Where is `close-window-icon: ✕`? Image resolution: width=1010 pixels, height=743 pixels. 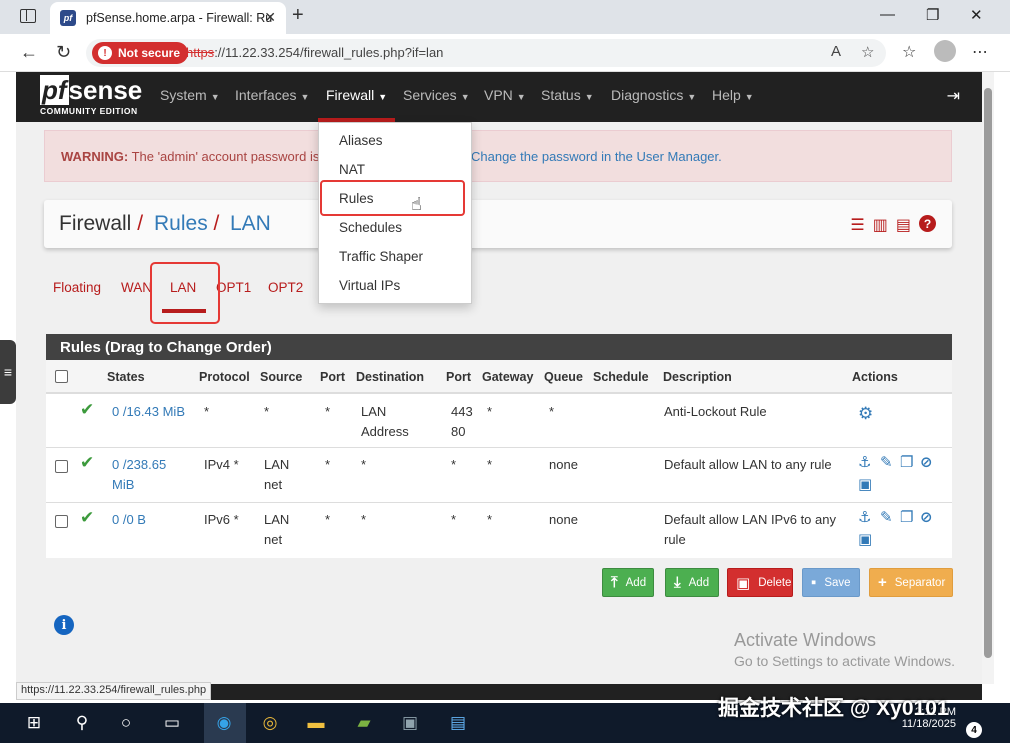 close-window-icon: ✕ is located at coordinates (976, 15).